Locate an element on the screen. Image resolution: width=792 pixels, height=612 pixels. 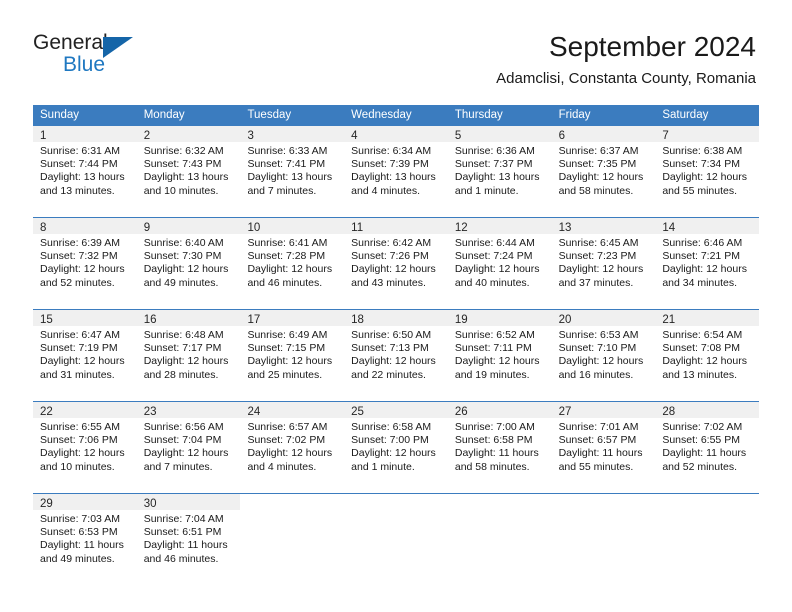
day-number: 11 is located at coordinates (357, 228).